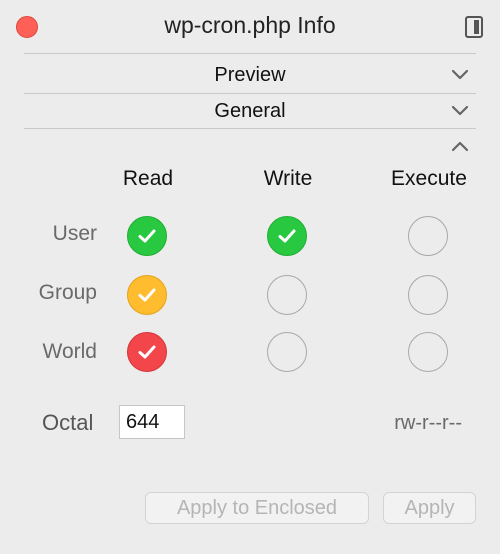 This screenshot has width=500, height=554. What do you see at coordinates (460, 146) in the screenshot?
I see `chevron-up-icon` at bounding box center [460, 146].